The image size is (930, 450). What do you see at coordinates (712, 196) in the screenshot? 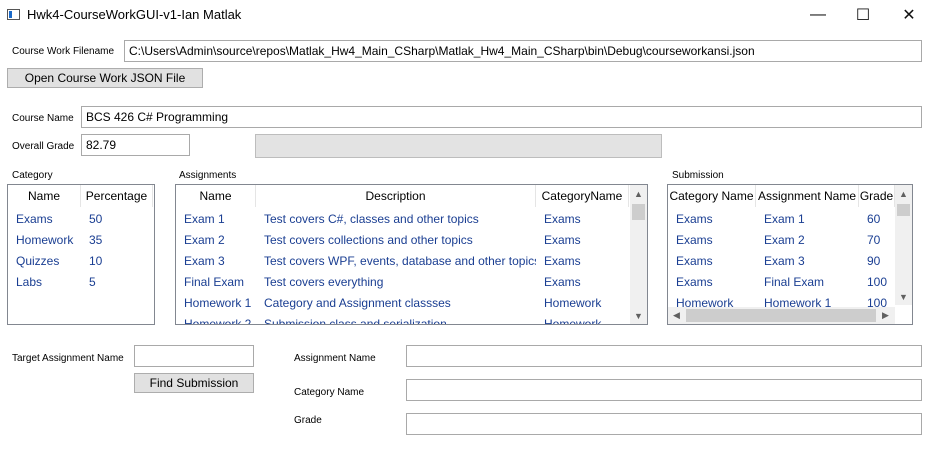
I see `column-header-category-name: Category Name` at bounding box center [712, 196].